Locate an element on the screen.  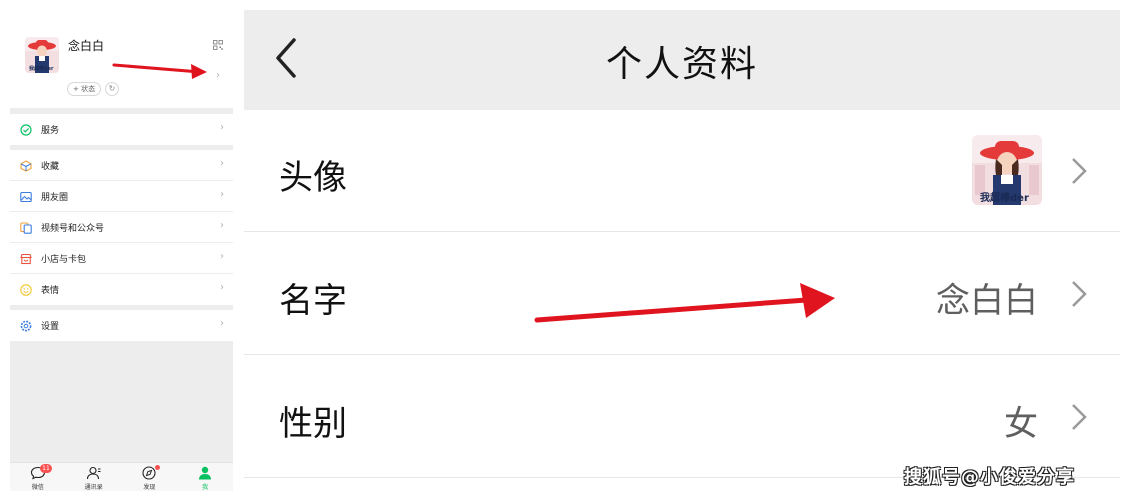
unread-badge: 11 is located at coordinates (46, 468).